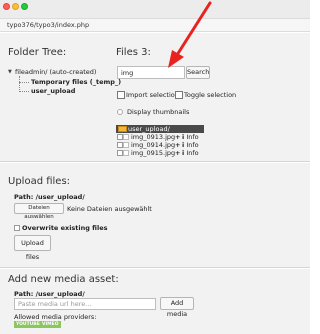 The width and height of the screenshot is (320, 334). I want to click on folder-row-label: user_upload/, so click(149, 129).